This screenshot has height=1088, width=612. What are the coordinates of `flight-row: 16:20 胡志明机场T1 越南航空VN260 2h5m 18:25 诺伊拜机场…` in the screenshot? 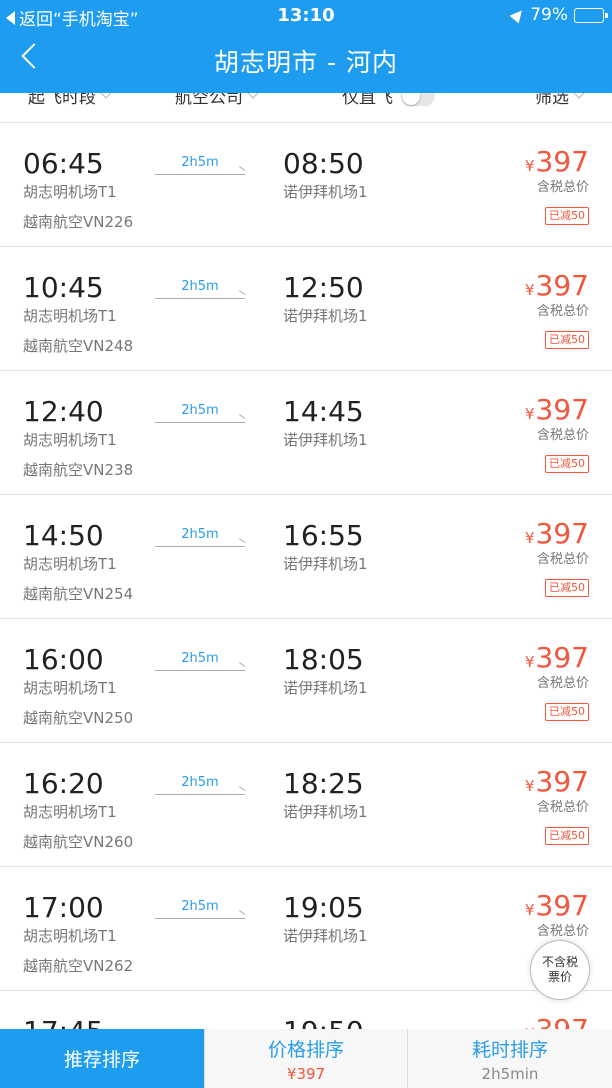 It's located at (306, 805).